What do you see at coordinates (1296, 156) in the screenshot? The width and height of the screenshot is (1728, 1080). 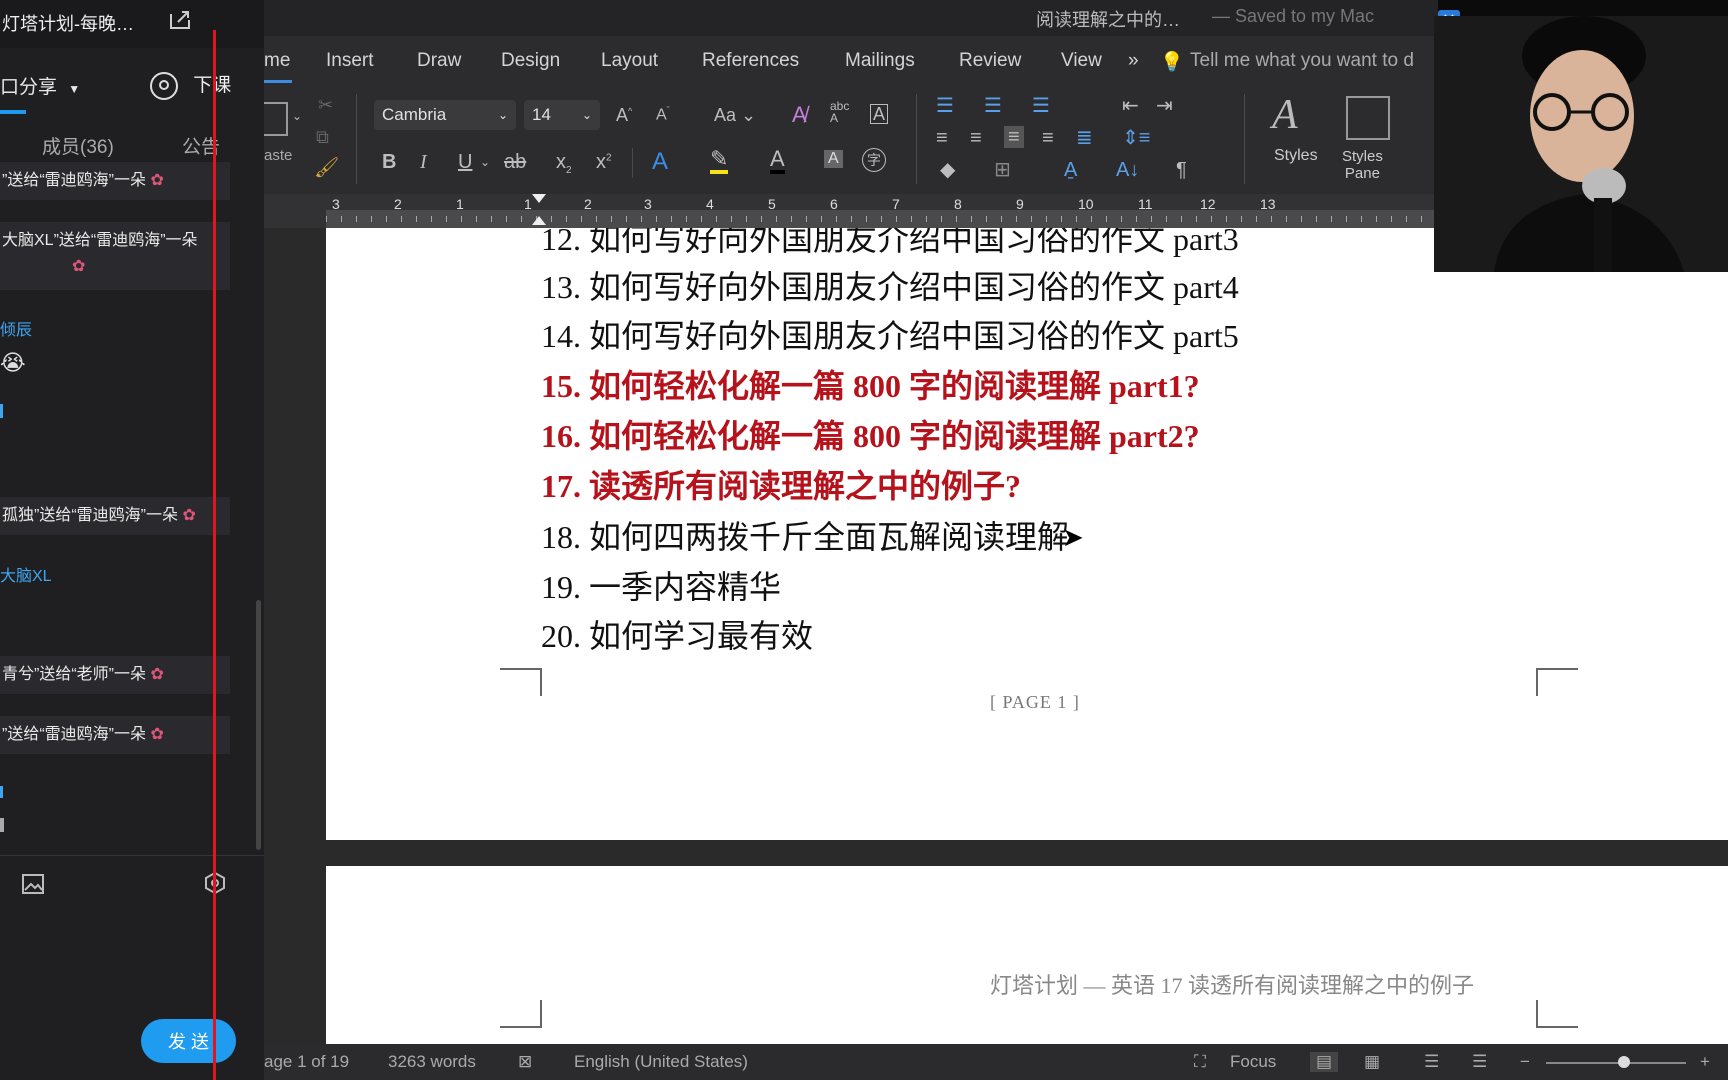 I see `styles-label: Styles` at bounding box center [1296, 156].